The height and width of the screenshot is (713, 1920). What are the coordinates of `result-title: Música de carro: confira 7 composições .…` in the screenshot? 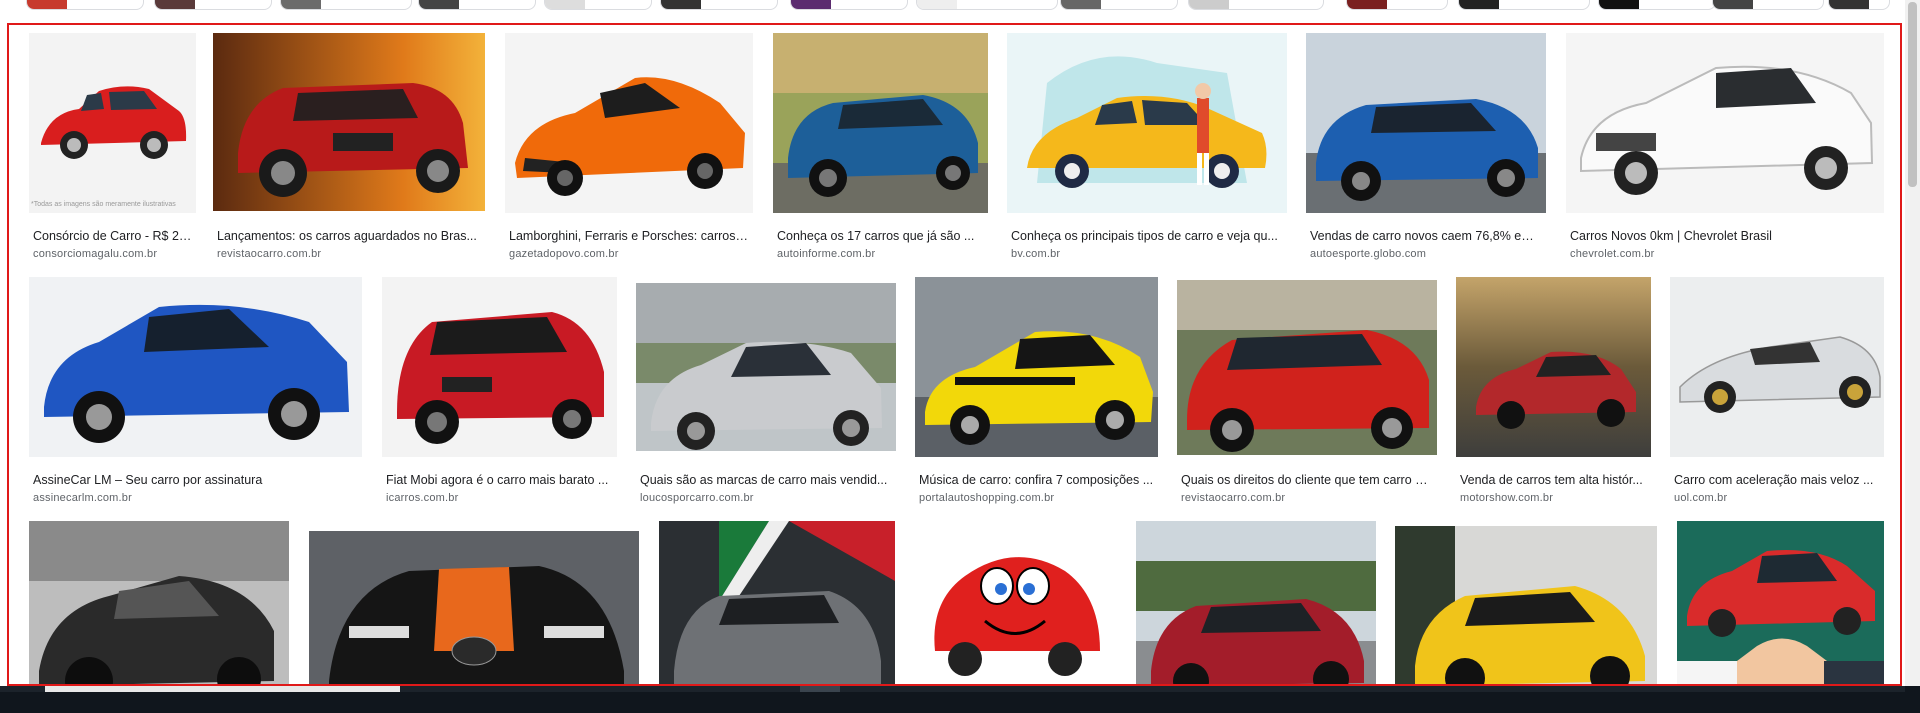 It's located at (1036, 480).